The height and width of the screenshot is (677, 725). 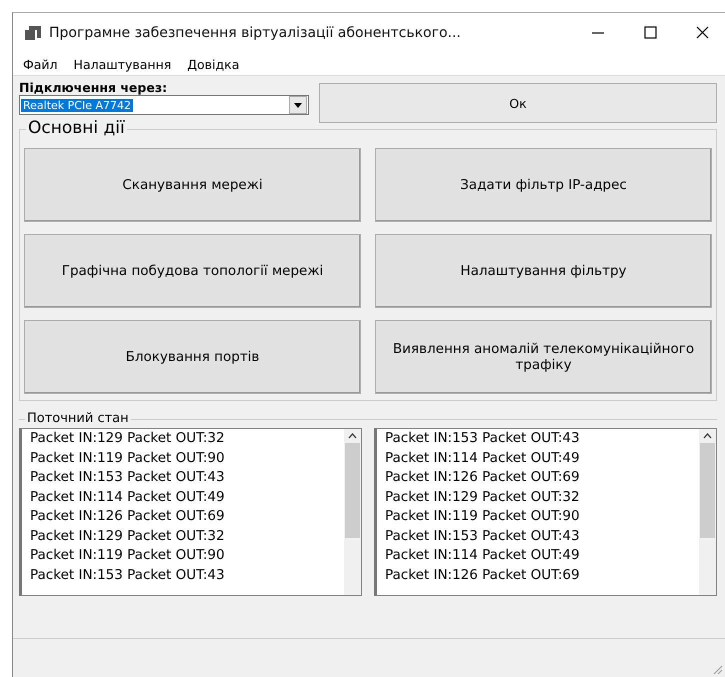 What do you see at coordinates (192, 271) in the screenshot?
I see `action-button: Графічна побудова топології мережі` at bounding box center [192, 271].